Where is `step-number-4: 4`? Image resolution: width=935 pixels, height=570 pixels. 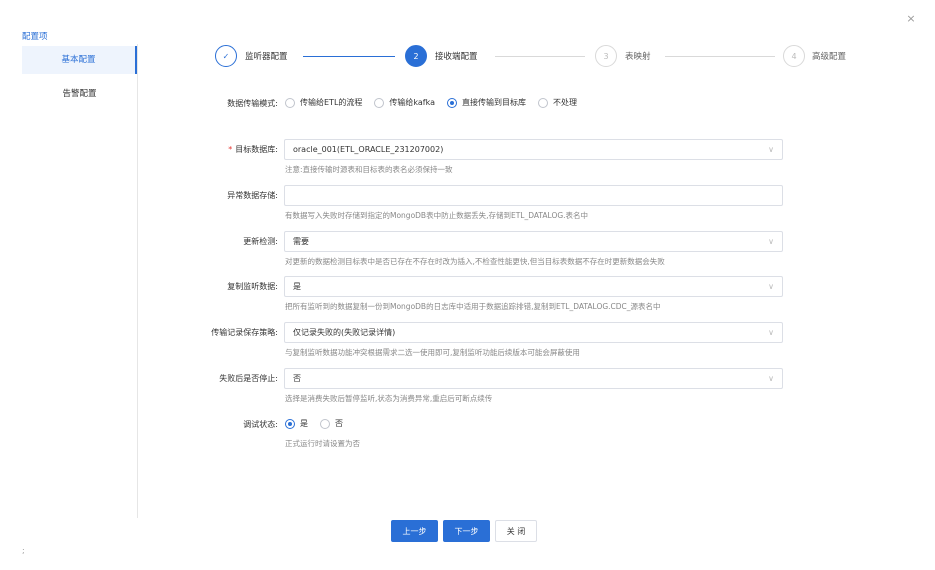 step-number-4: 4 is located at coordinates (794, 56).